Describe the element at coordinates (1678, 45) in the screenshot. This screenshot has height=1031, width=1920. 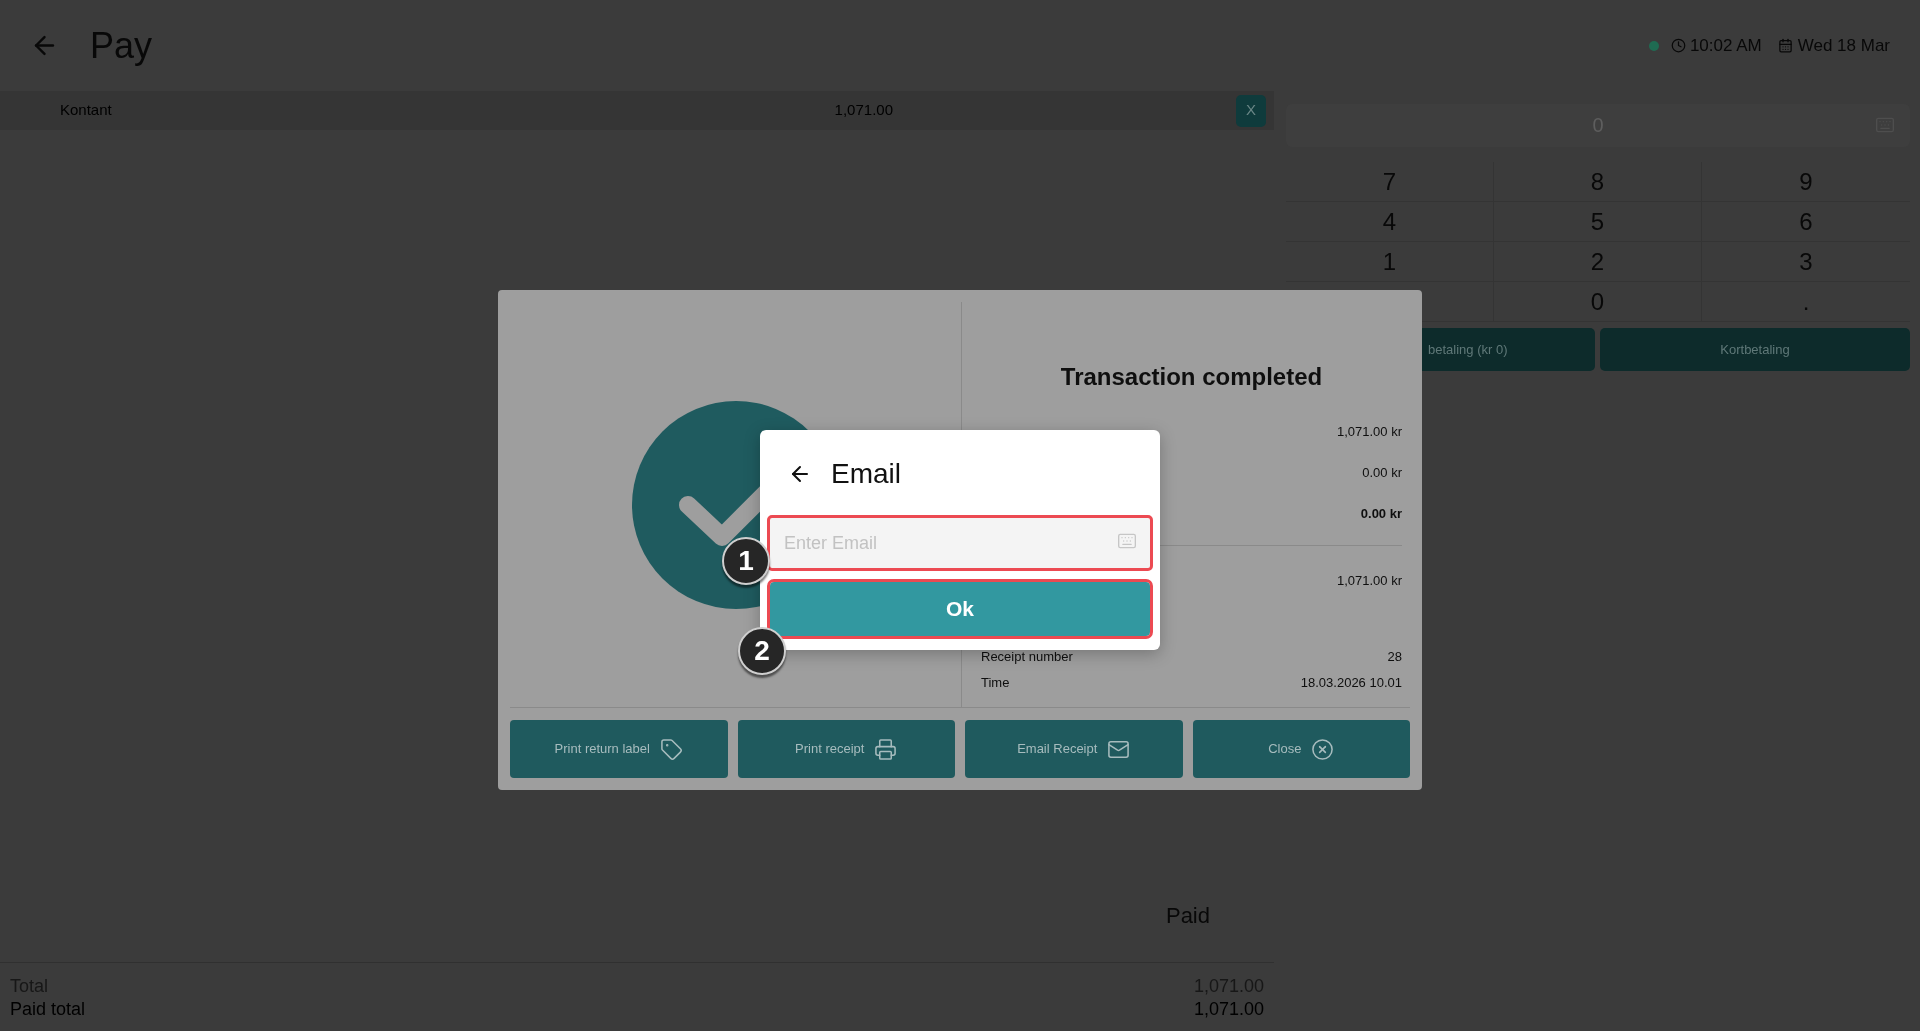
I see `clock-icon` at that location.